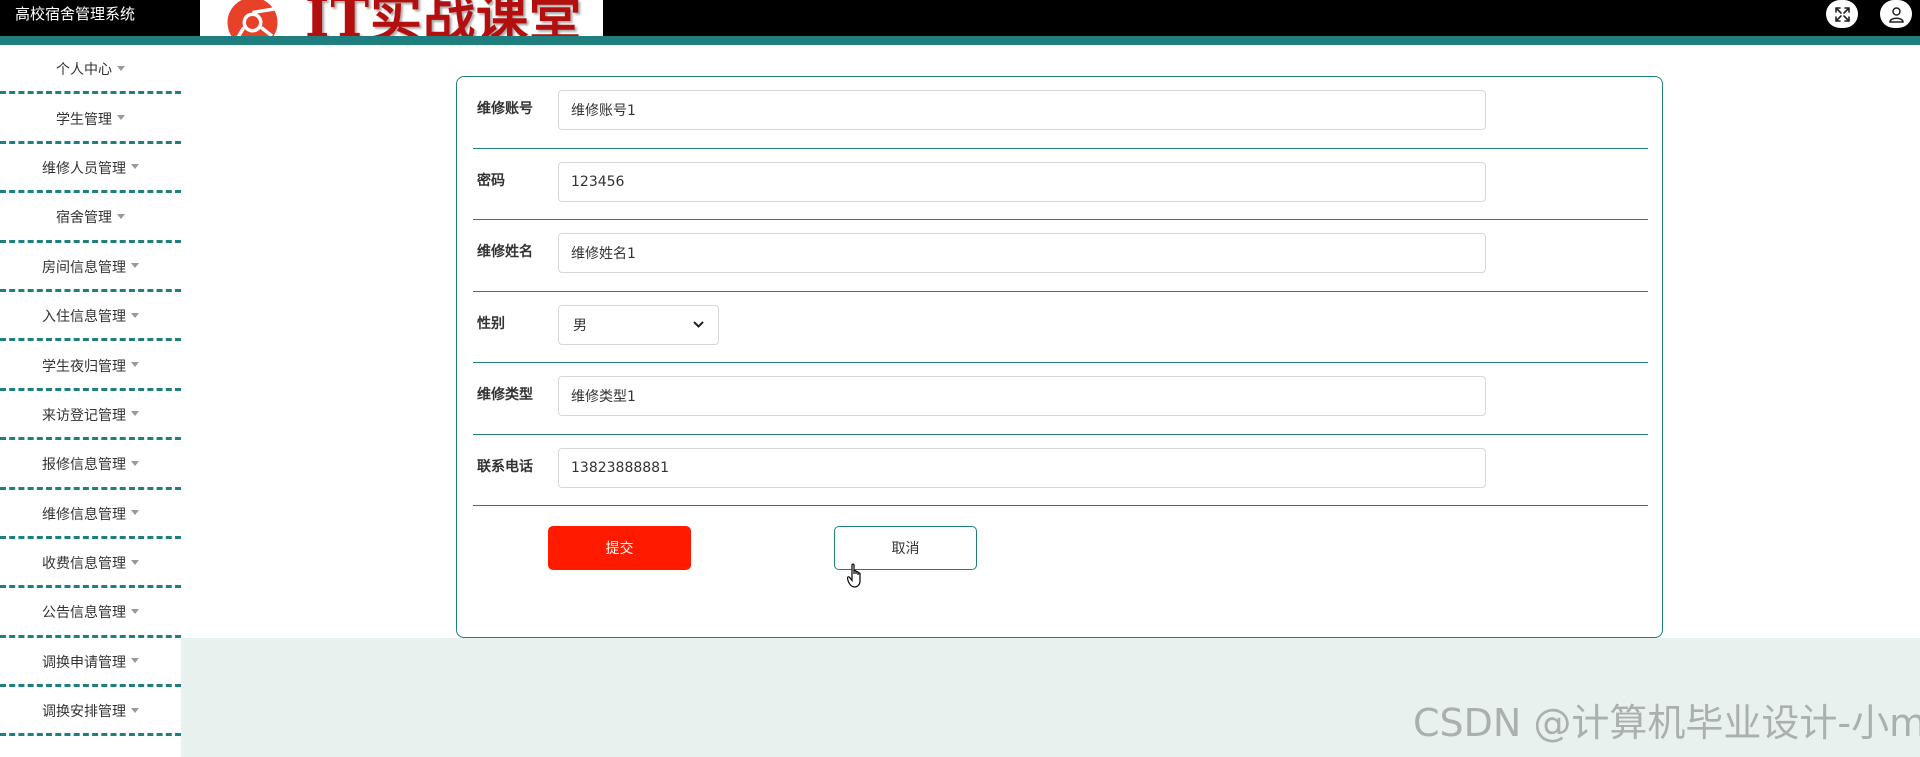 This screenshot has height=757, width=1920. Describe the element at coordinates (84, 613) in the screenshot. I see `sidebar-item-label: 公告信息管理` at that location.